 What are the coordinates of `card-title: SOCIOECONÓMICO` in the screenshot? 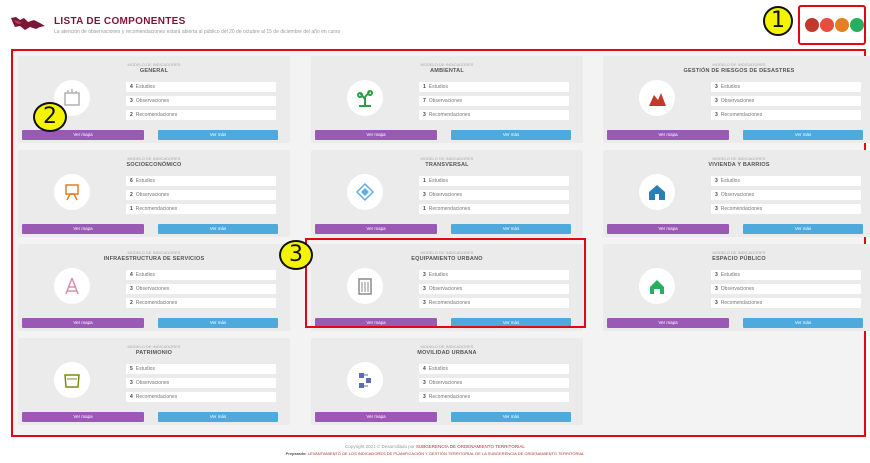 It's located at (154, 165).